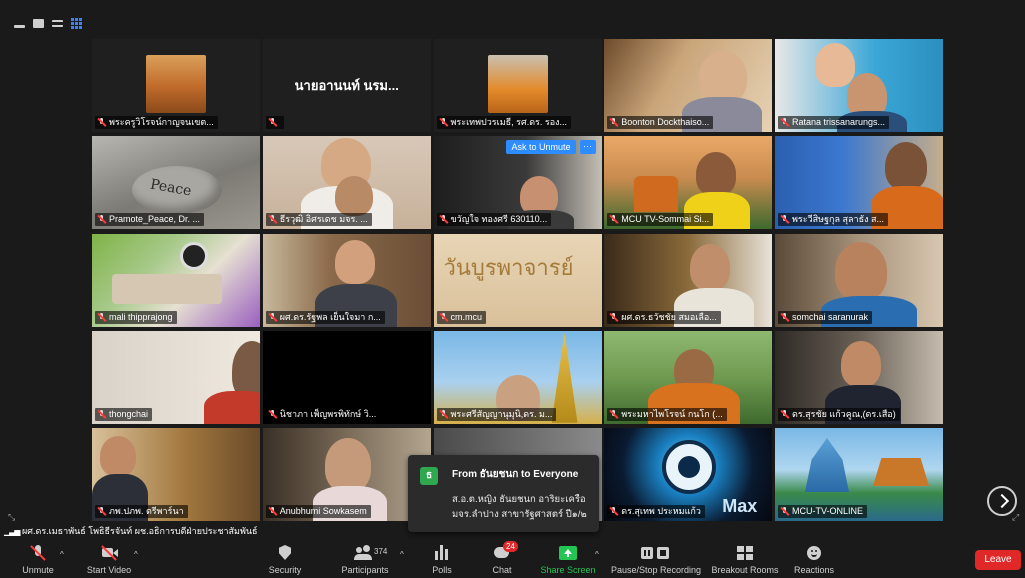 The height and width of the screenshot is (578, 1025). What do you see at coordinates (365, 559) in the screenshot?
I see `participants-button: 374 Participants` at bounding box center [365, 559].